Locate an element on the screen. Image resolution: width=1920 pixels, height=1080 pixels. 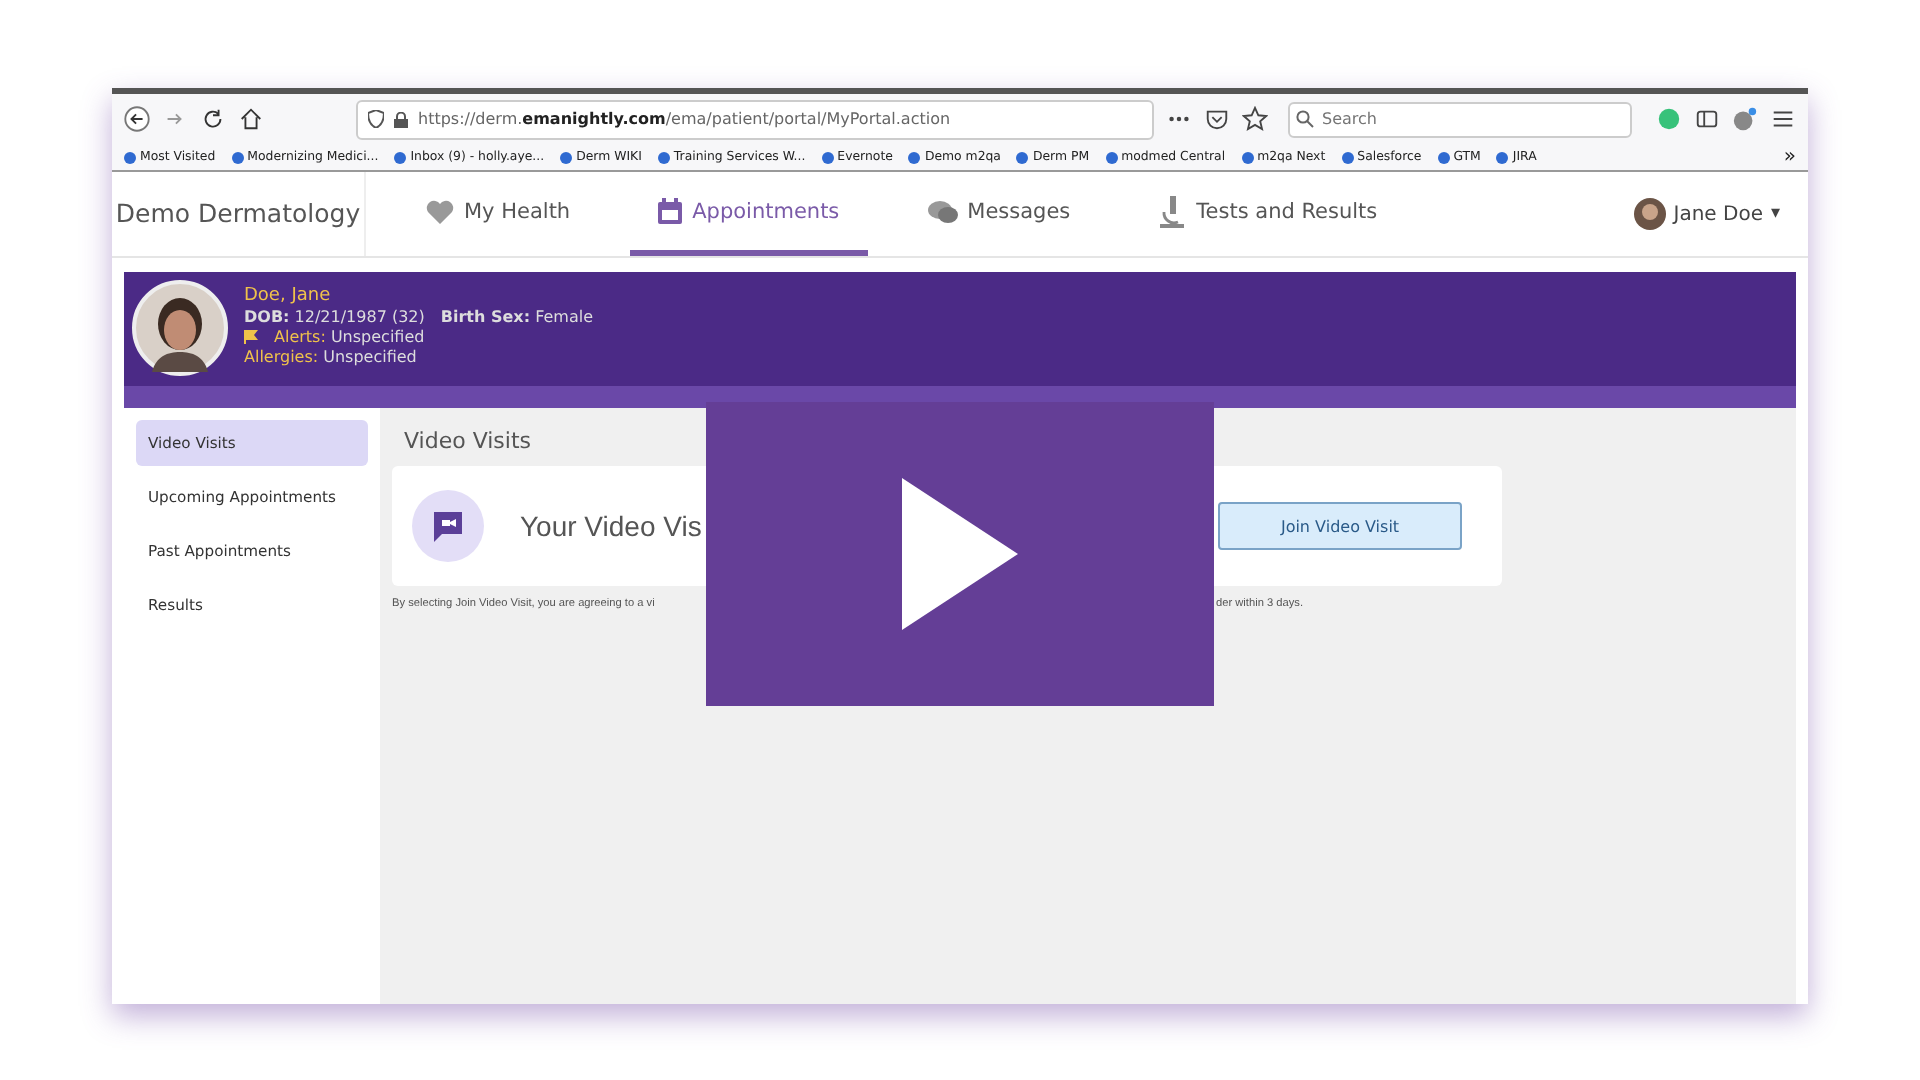
patient-field: Birth Sex: Female is located at coordinates (516, 317).